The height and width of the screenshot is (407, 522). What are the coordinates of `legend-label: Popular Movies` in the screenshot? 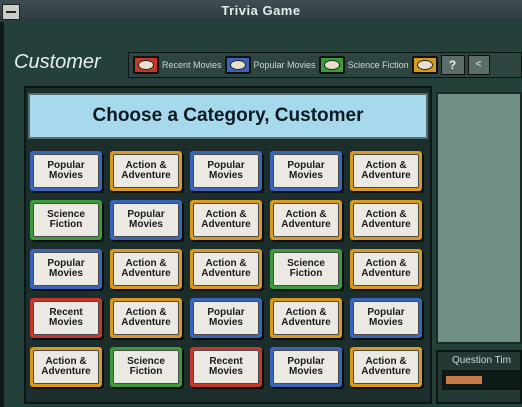 It's located at (284, 65).